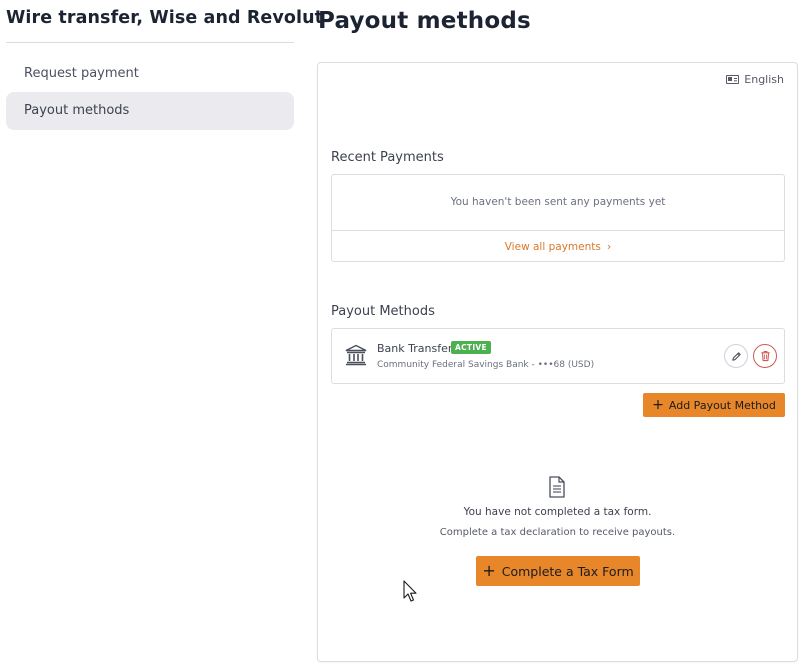 The image size is (800, 667). Describe the element at coordinates (722, 405) in the screenshot. I see `add-payout-method-label: Add Payout Method` at that location.